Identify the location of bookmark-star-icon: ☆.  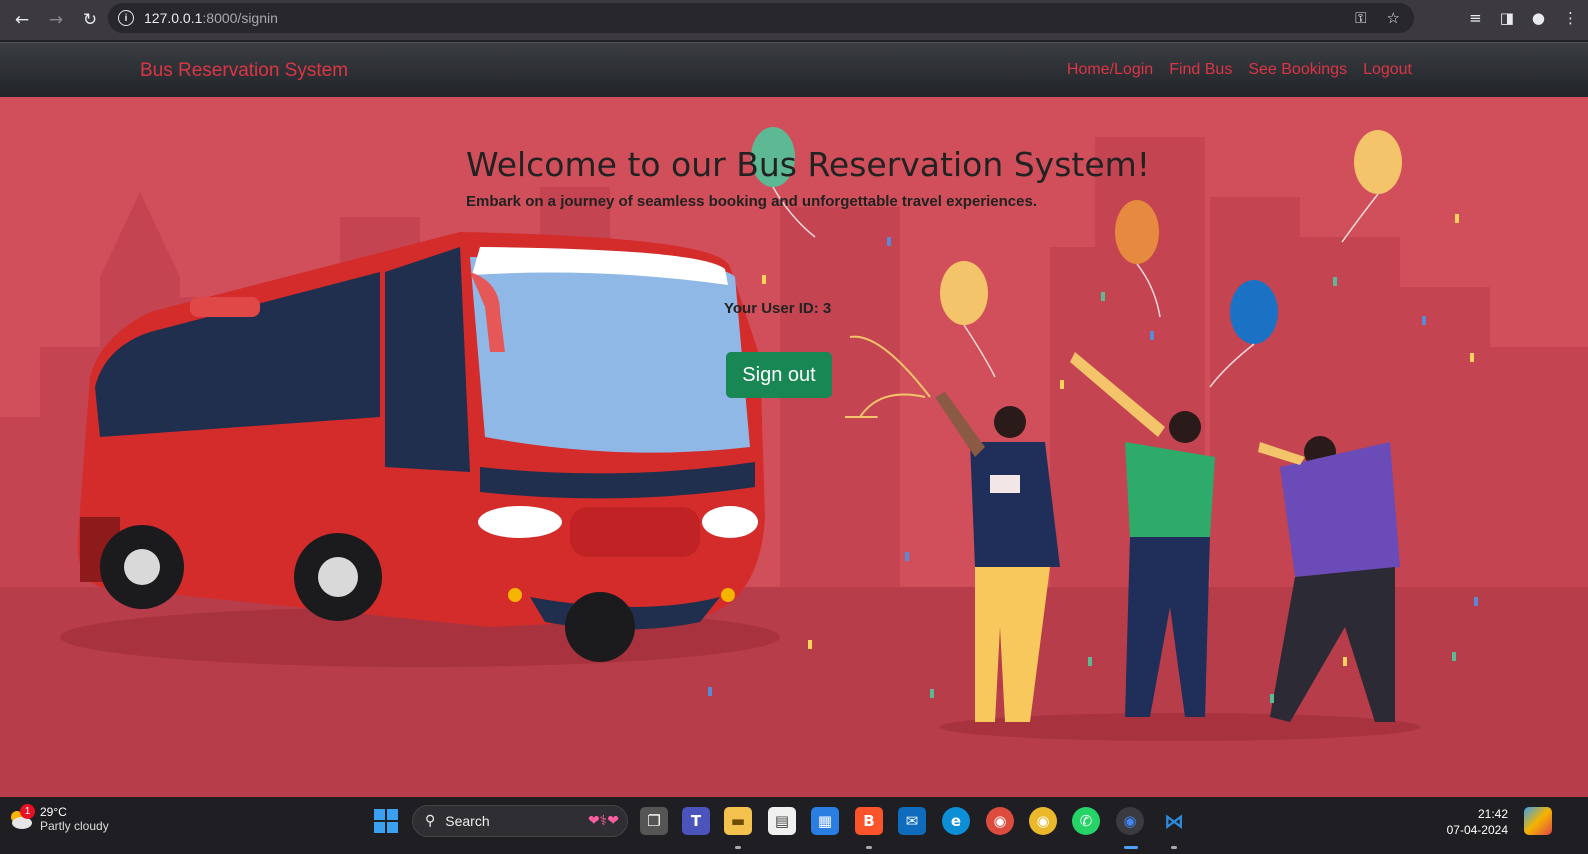
(1393, 18).